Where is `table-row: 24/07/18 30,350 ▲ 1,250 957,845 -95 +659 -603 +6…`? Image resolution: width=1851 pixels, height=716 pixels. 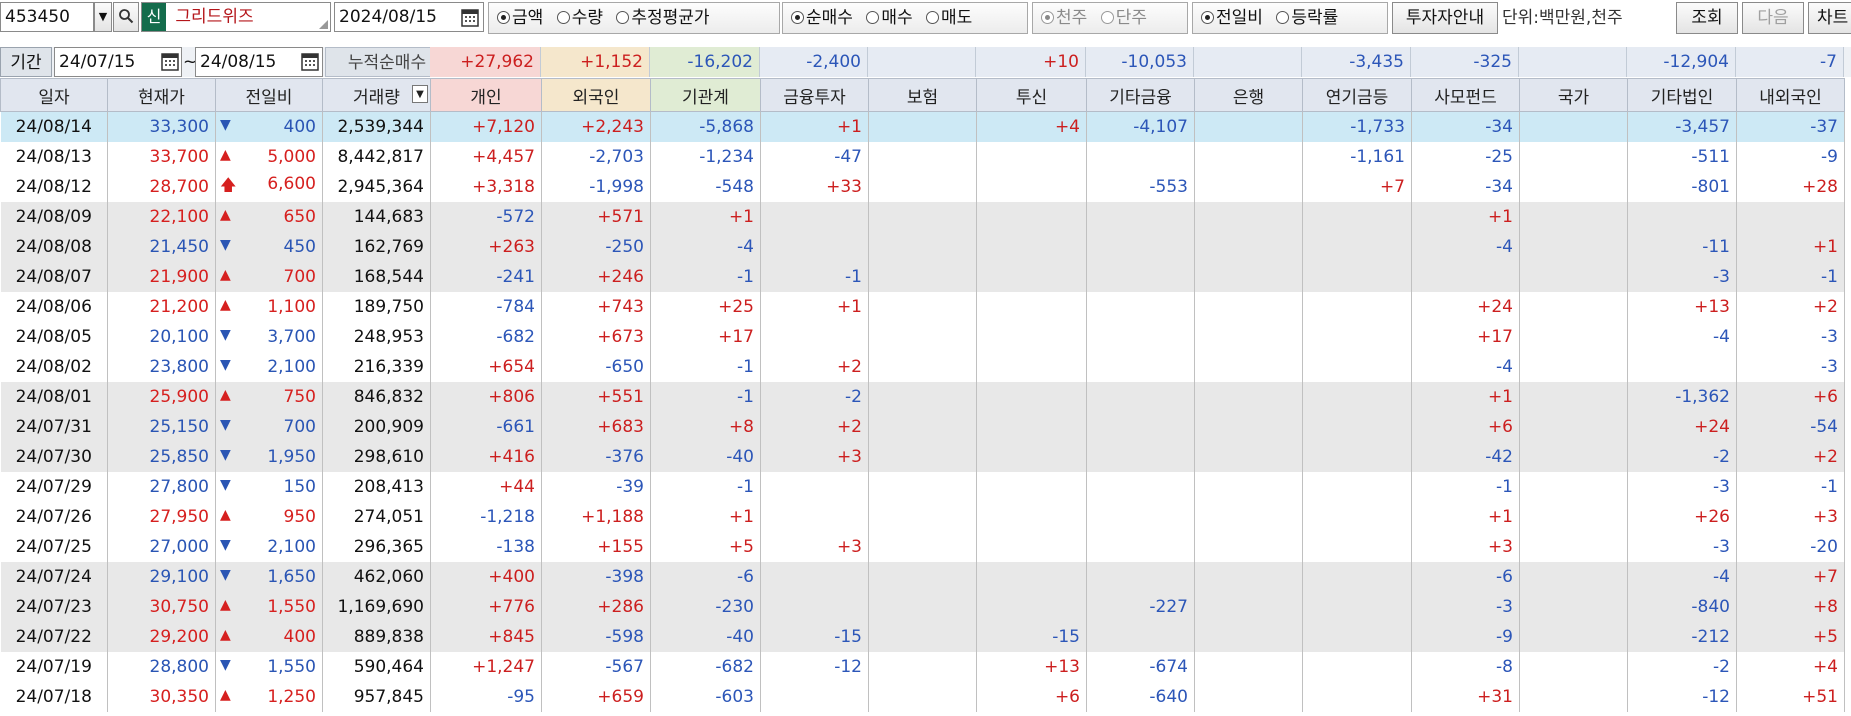
table-row: 24/07/18 30,350 ▲ 1,250 957,845 -95 +659 -603 +6… is located at coordinates (922, 697).